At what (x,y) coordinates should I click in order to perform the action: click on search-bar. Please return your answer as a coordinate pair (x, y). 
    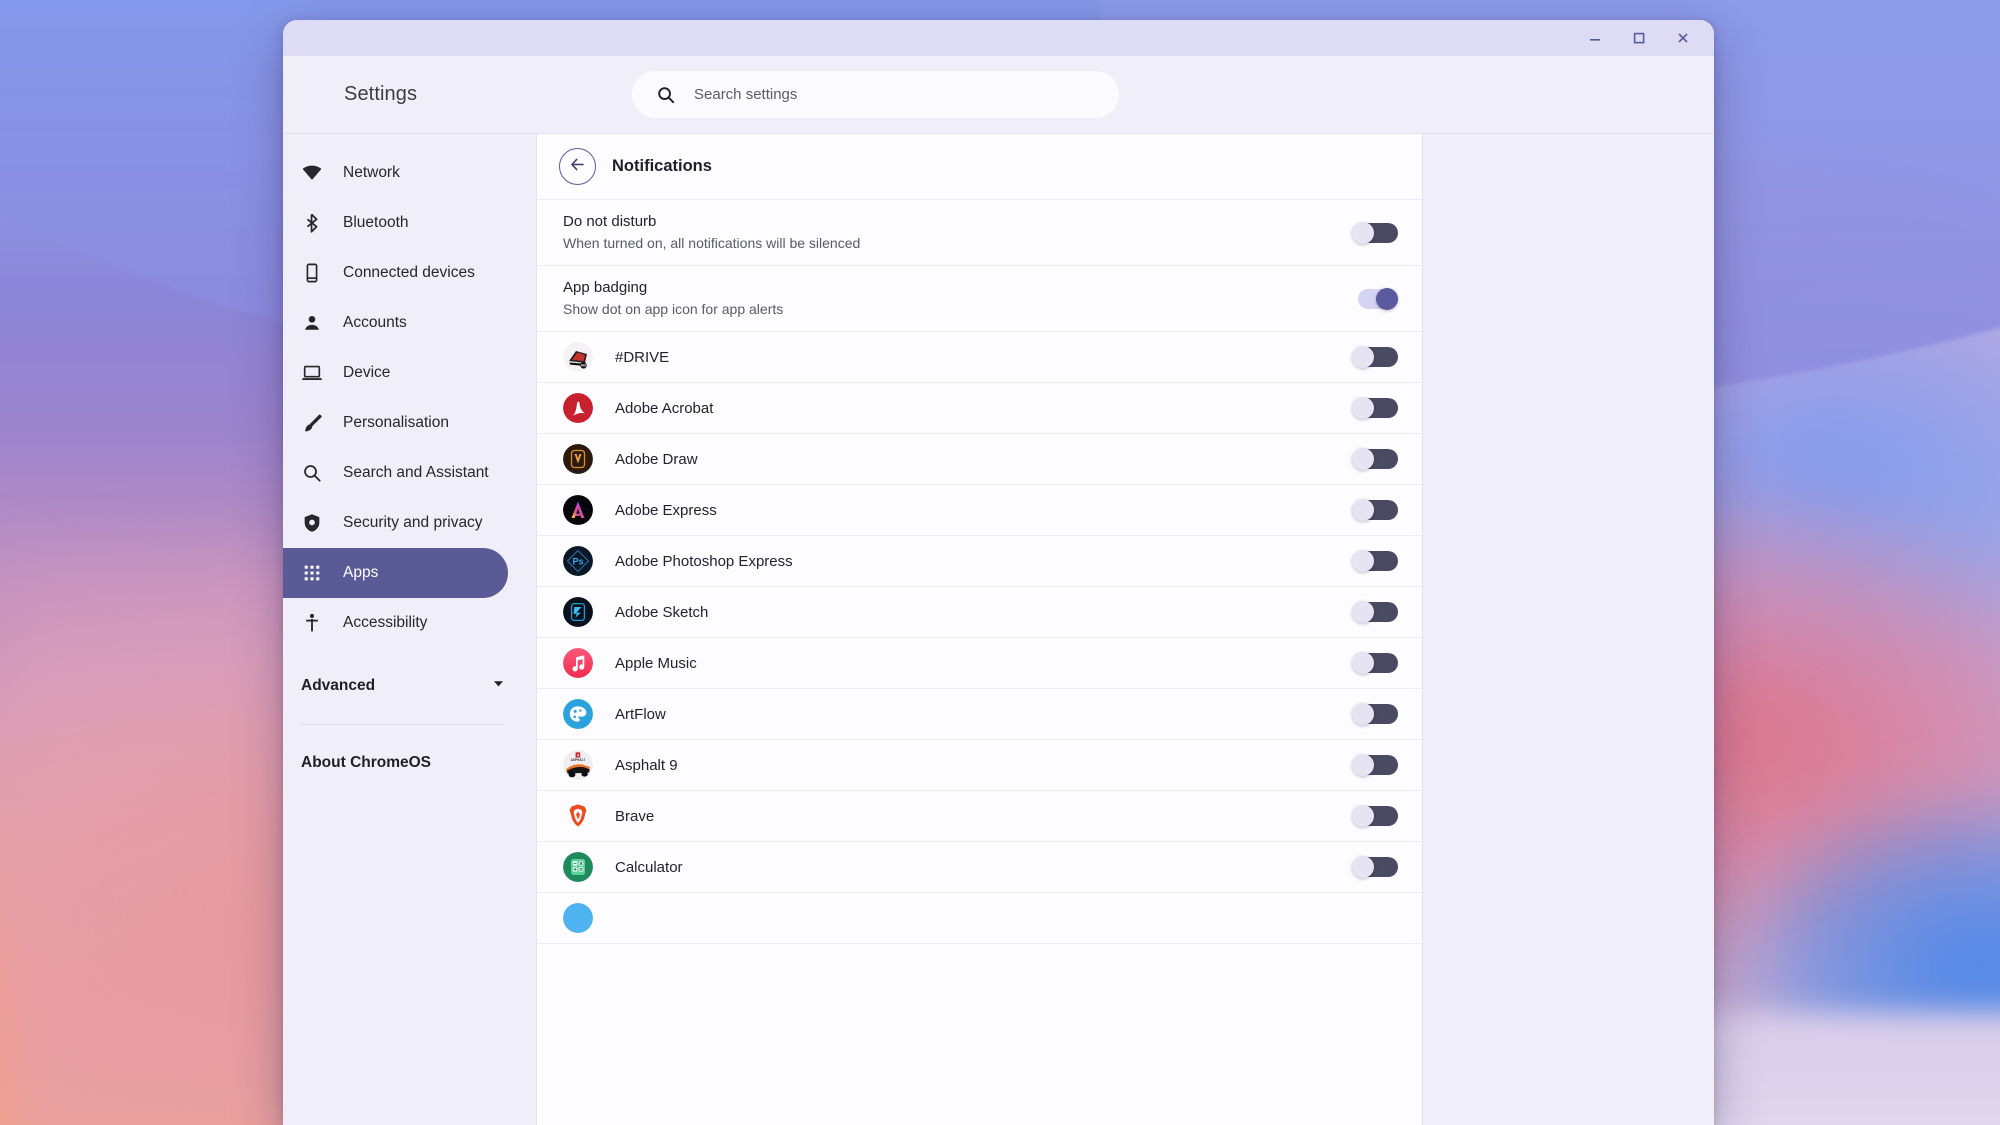
    Looking at the image, I should click on (875, 94).